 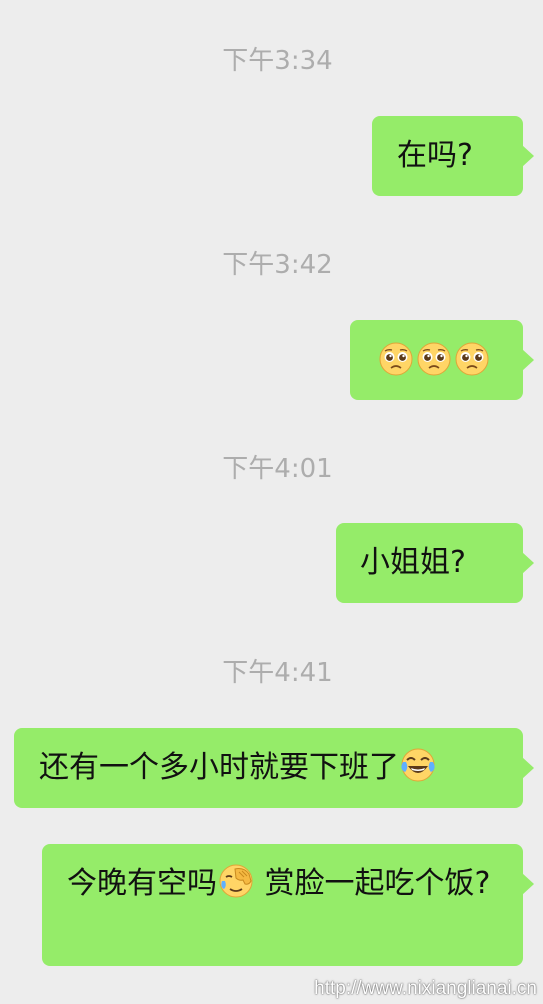 What do you see at coordinates (142, 883) in the screenshot?
I see `message-text-before: 今晚有空吗` at bounding box center [142, 883].